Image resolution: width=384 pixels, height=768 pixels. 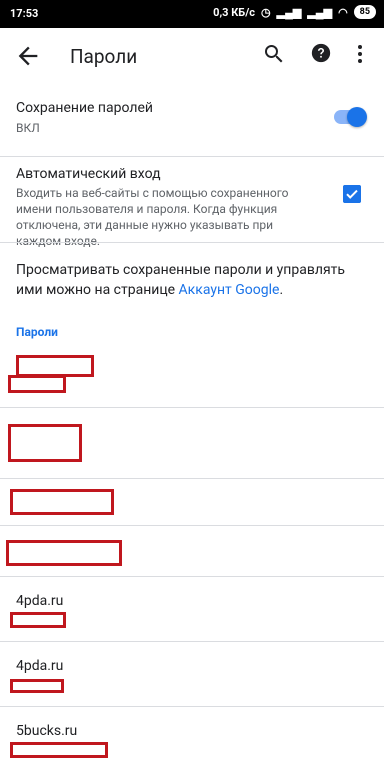 What do you see at coordinates (274, 54) in the screenshot?
I see `search-icon` at bounding box center [274, 54].